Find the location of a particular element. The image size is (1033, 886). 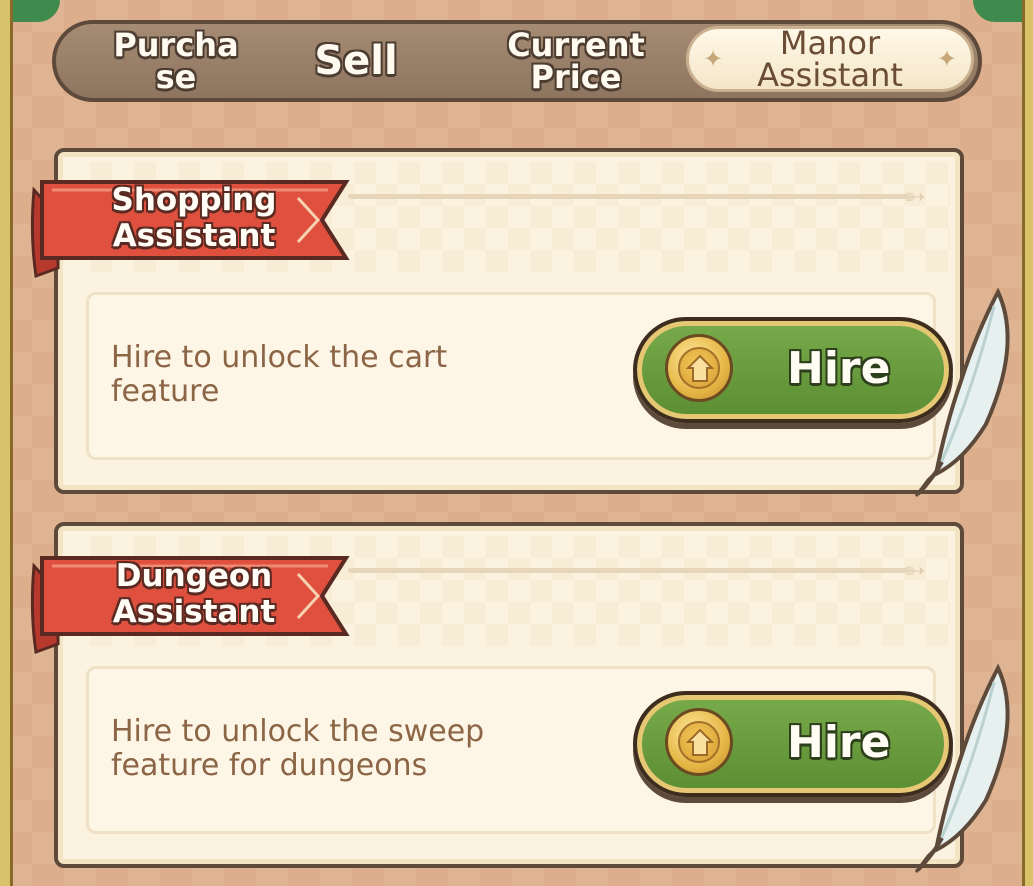

tab-sell-label: Sell is located at coordinates (356, 61).